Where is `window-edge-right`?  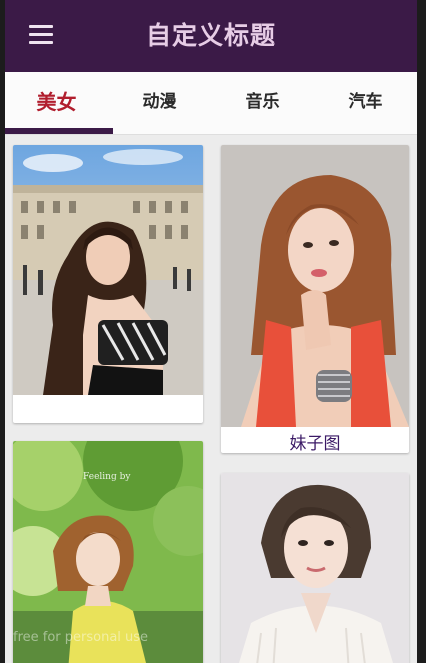
window-edge-right is located at coordinates (421, 331).